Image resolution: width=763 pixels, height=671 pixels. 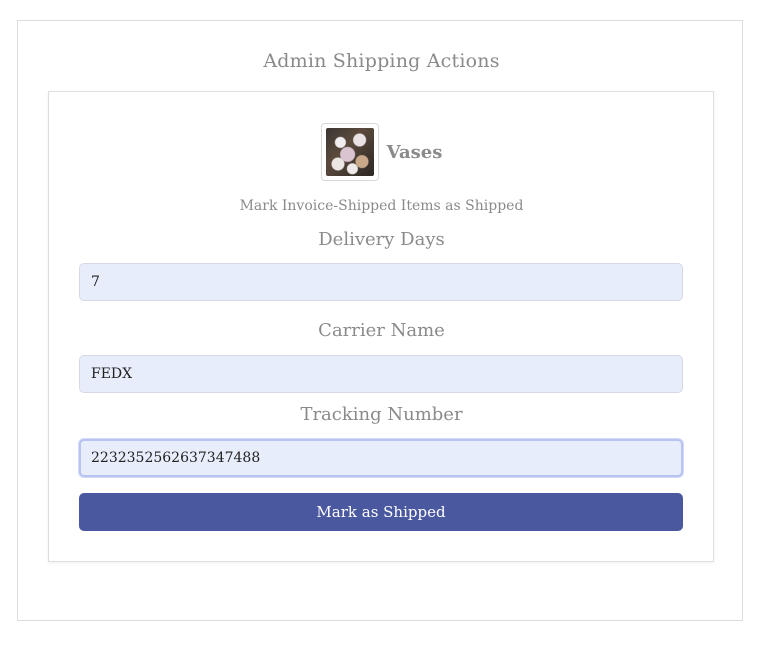 What do you see at coordinates (381, 414) in the screenshot?
I see `tracking-number-label: Tracking Number` at bounding box center [381, 414].